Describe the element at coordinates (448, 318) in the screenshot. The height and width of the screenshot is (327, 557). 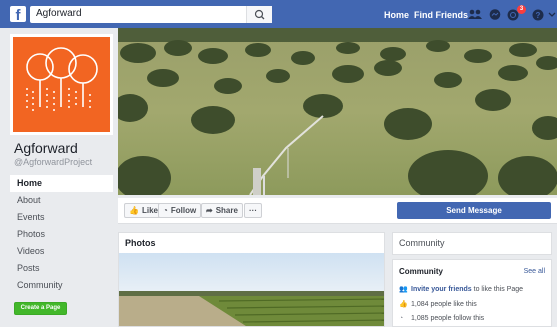
I see `follows-count-text: 1,085 people follow this` at that location.